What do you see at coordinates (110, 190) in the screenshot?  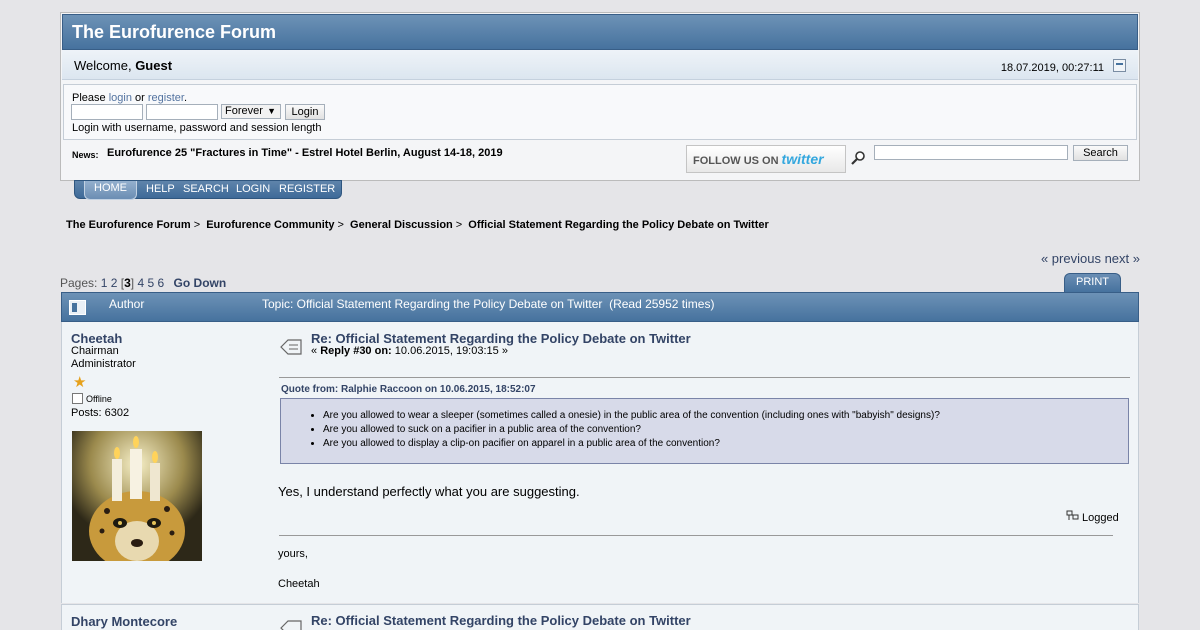 I see `menu-home: HOME` at bounding box center [110, 190].